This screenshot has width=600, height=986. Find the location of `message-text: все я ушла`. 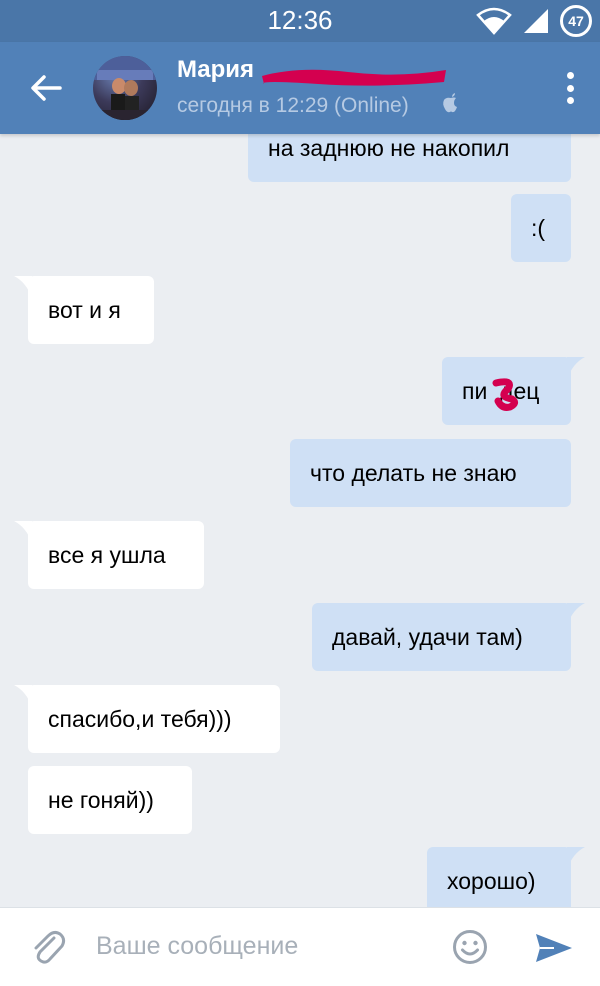

message-text: все я ушла is located at coordinates (107, 554).